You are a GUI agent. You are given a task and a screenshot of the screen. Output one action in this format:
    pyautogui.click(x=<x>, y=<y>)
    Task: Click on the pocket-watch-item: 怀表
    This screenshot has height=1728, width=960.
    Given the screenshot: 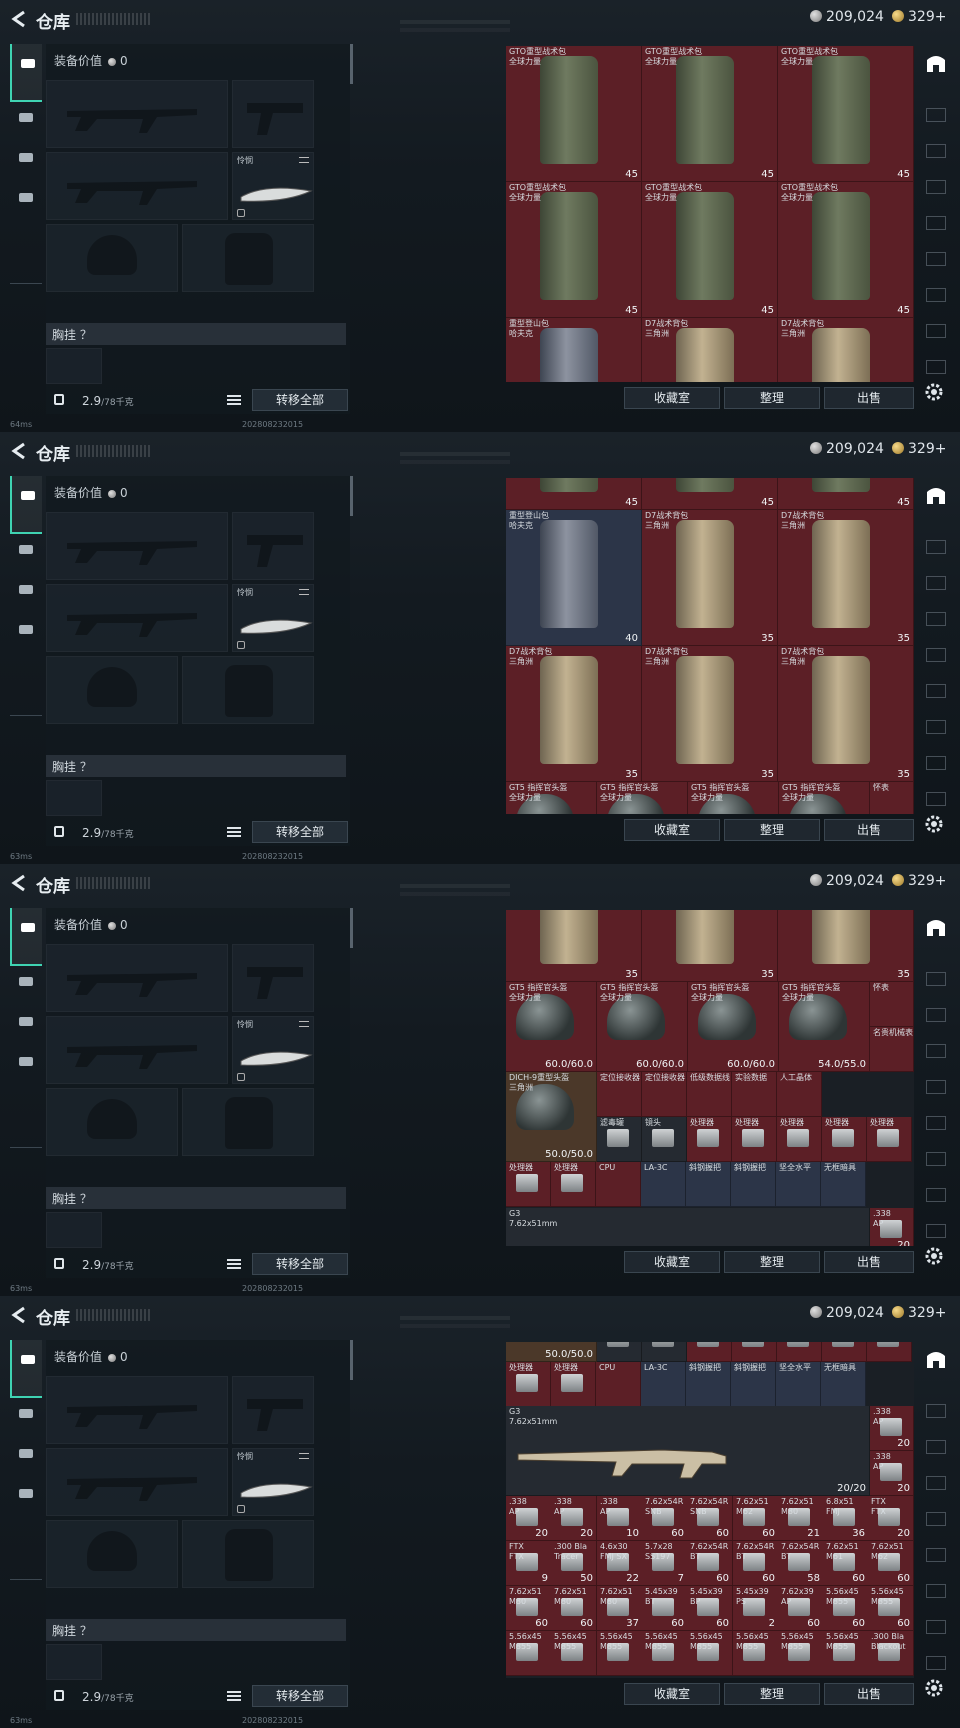 What is the action you would take?
    pyautogui.click(x=892, y=1004)
    